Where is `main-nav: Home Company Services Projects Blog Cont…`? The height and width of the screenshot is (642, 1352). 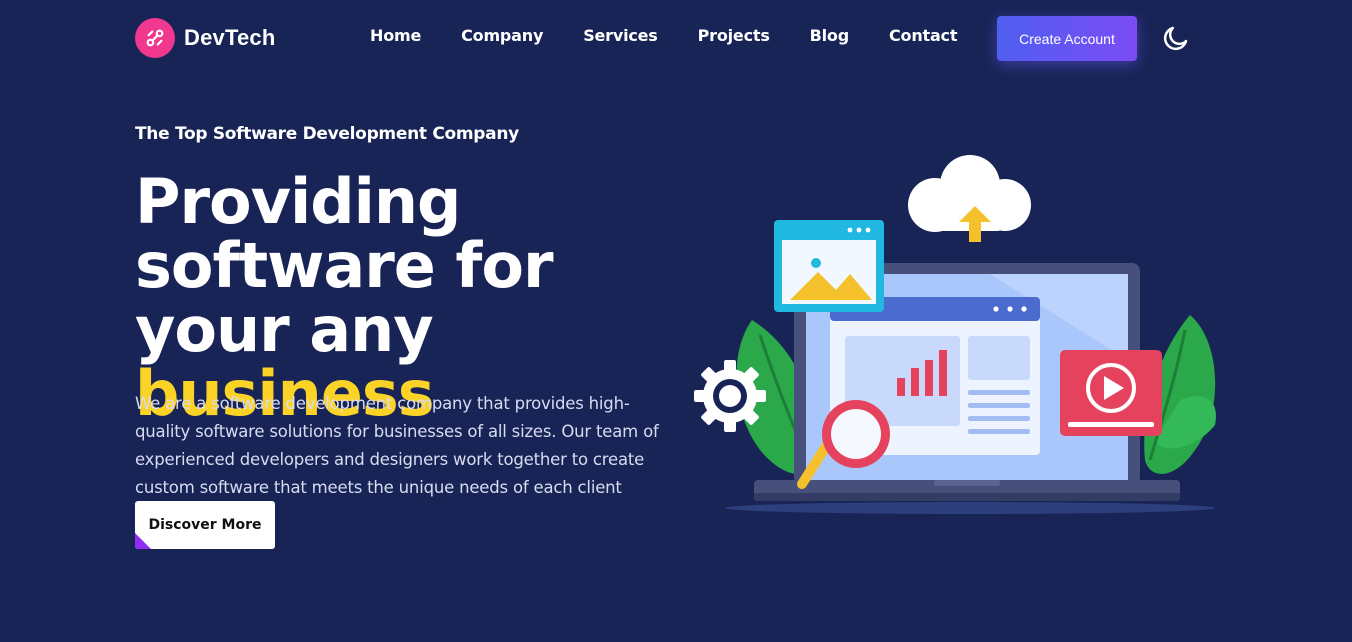
main-nav: Home Company Services Projects Blog Cont… is located at coordinates (663, 35).